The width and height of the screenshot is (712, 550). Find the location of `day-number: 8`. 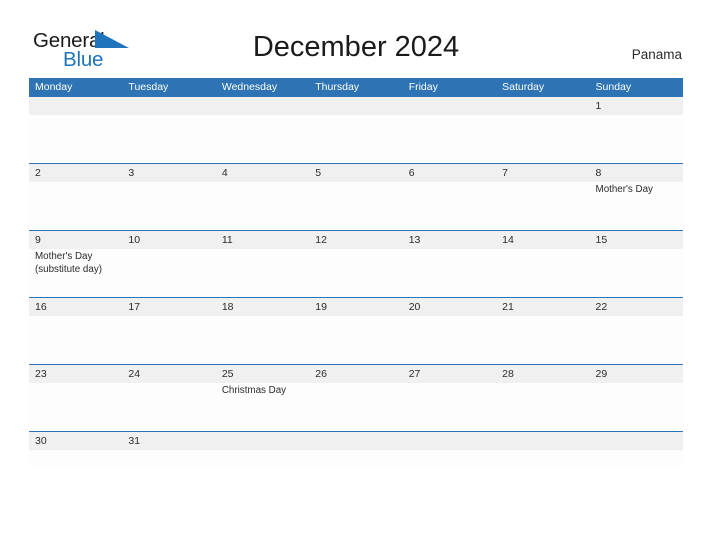

day-number: 8 is located at coordinates (636, 173).